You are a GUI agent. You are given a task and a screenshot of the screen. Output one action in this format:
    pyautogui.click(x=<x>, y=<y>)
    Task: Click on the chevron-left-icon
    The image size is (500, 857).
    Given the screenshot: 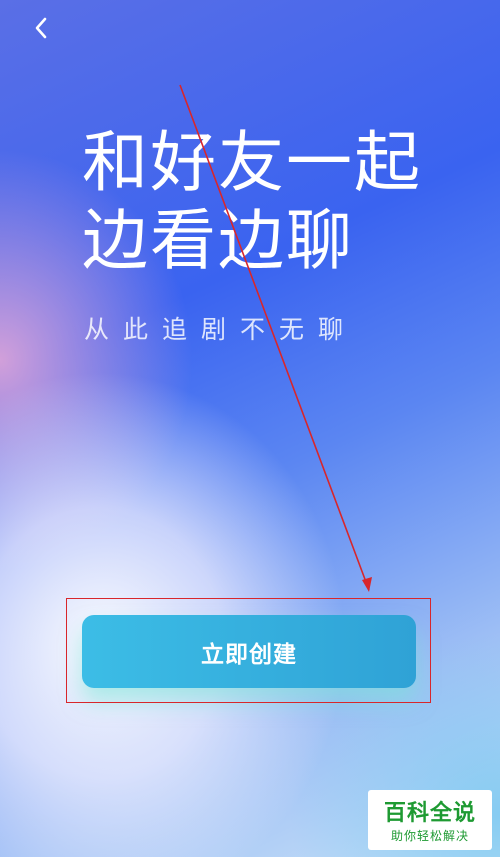 What is the action you would take?
    pyautogui.click(x=41, y=28)
    